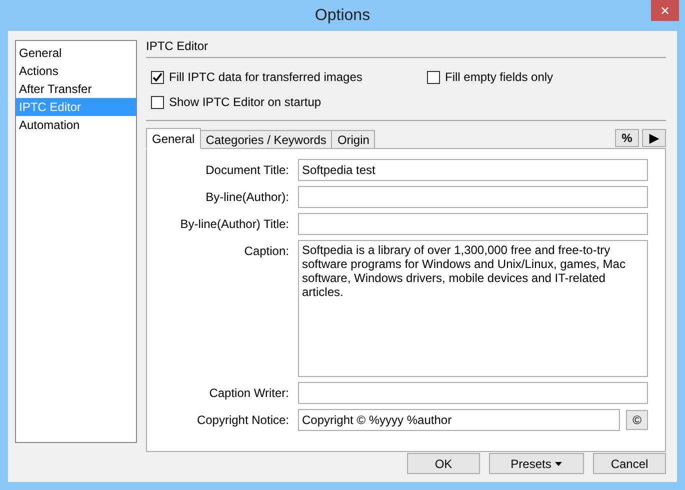  What do you see at coordinates (558, 464) in the screenshot?
I see `caret-icon` at bounding box center [558, 464].